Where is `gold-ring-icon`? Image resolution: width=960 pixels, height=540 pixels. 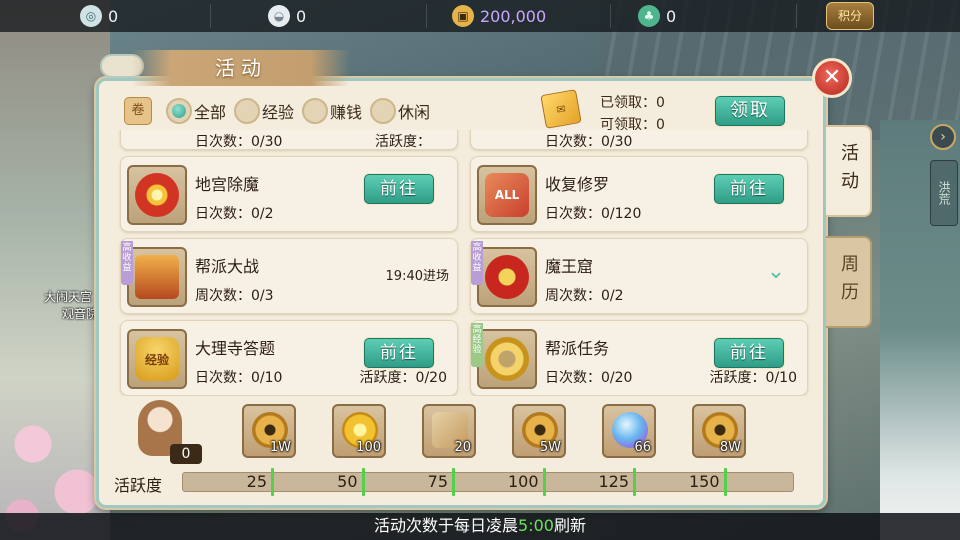
gold-ring-icon is located at coordinates (507, 359).